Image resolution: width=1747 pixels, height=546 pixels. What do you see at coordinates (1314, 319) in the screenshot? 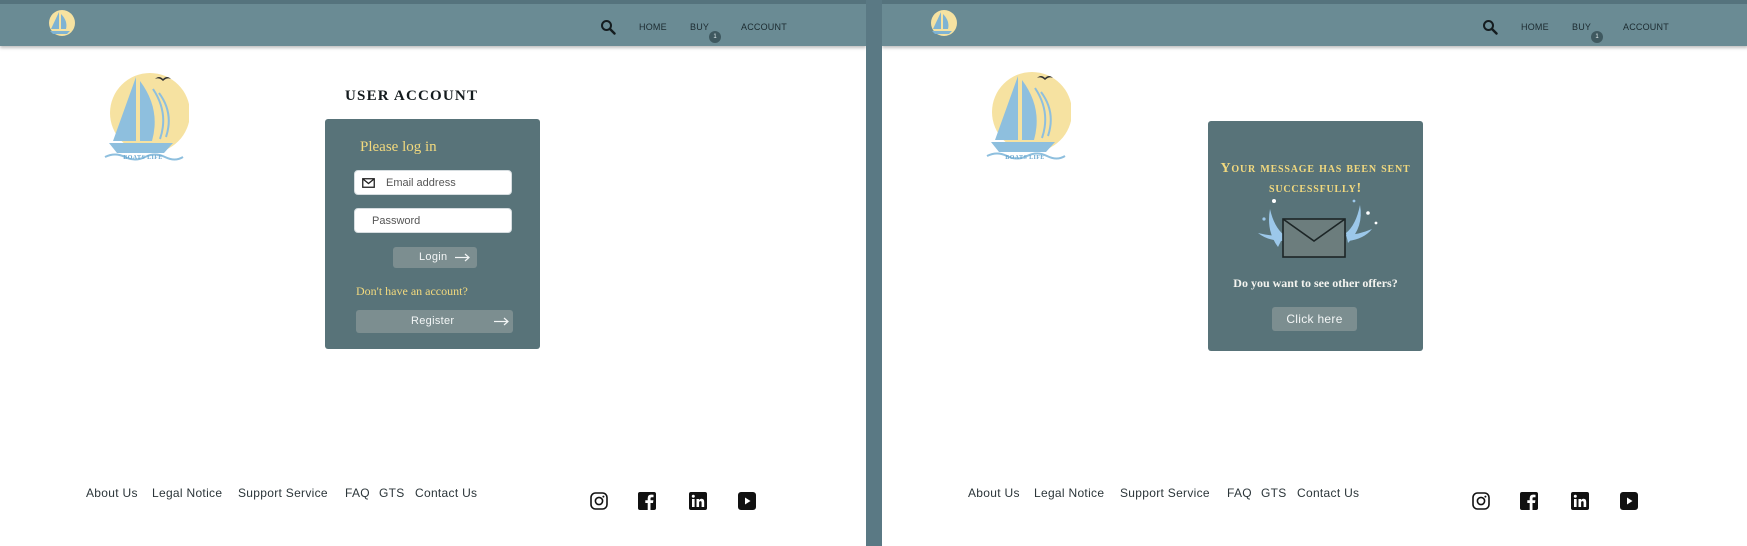
I see `click-here-button: Click here` at bounding box center [1314, 319].